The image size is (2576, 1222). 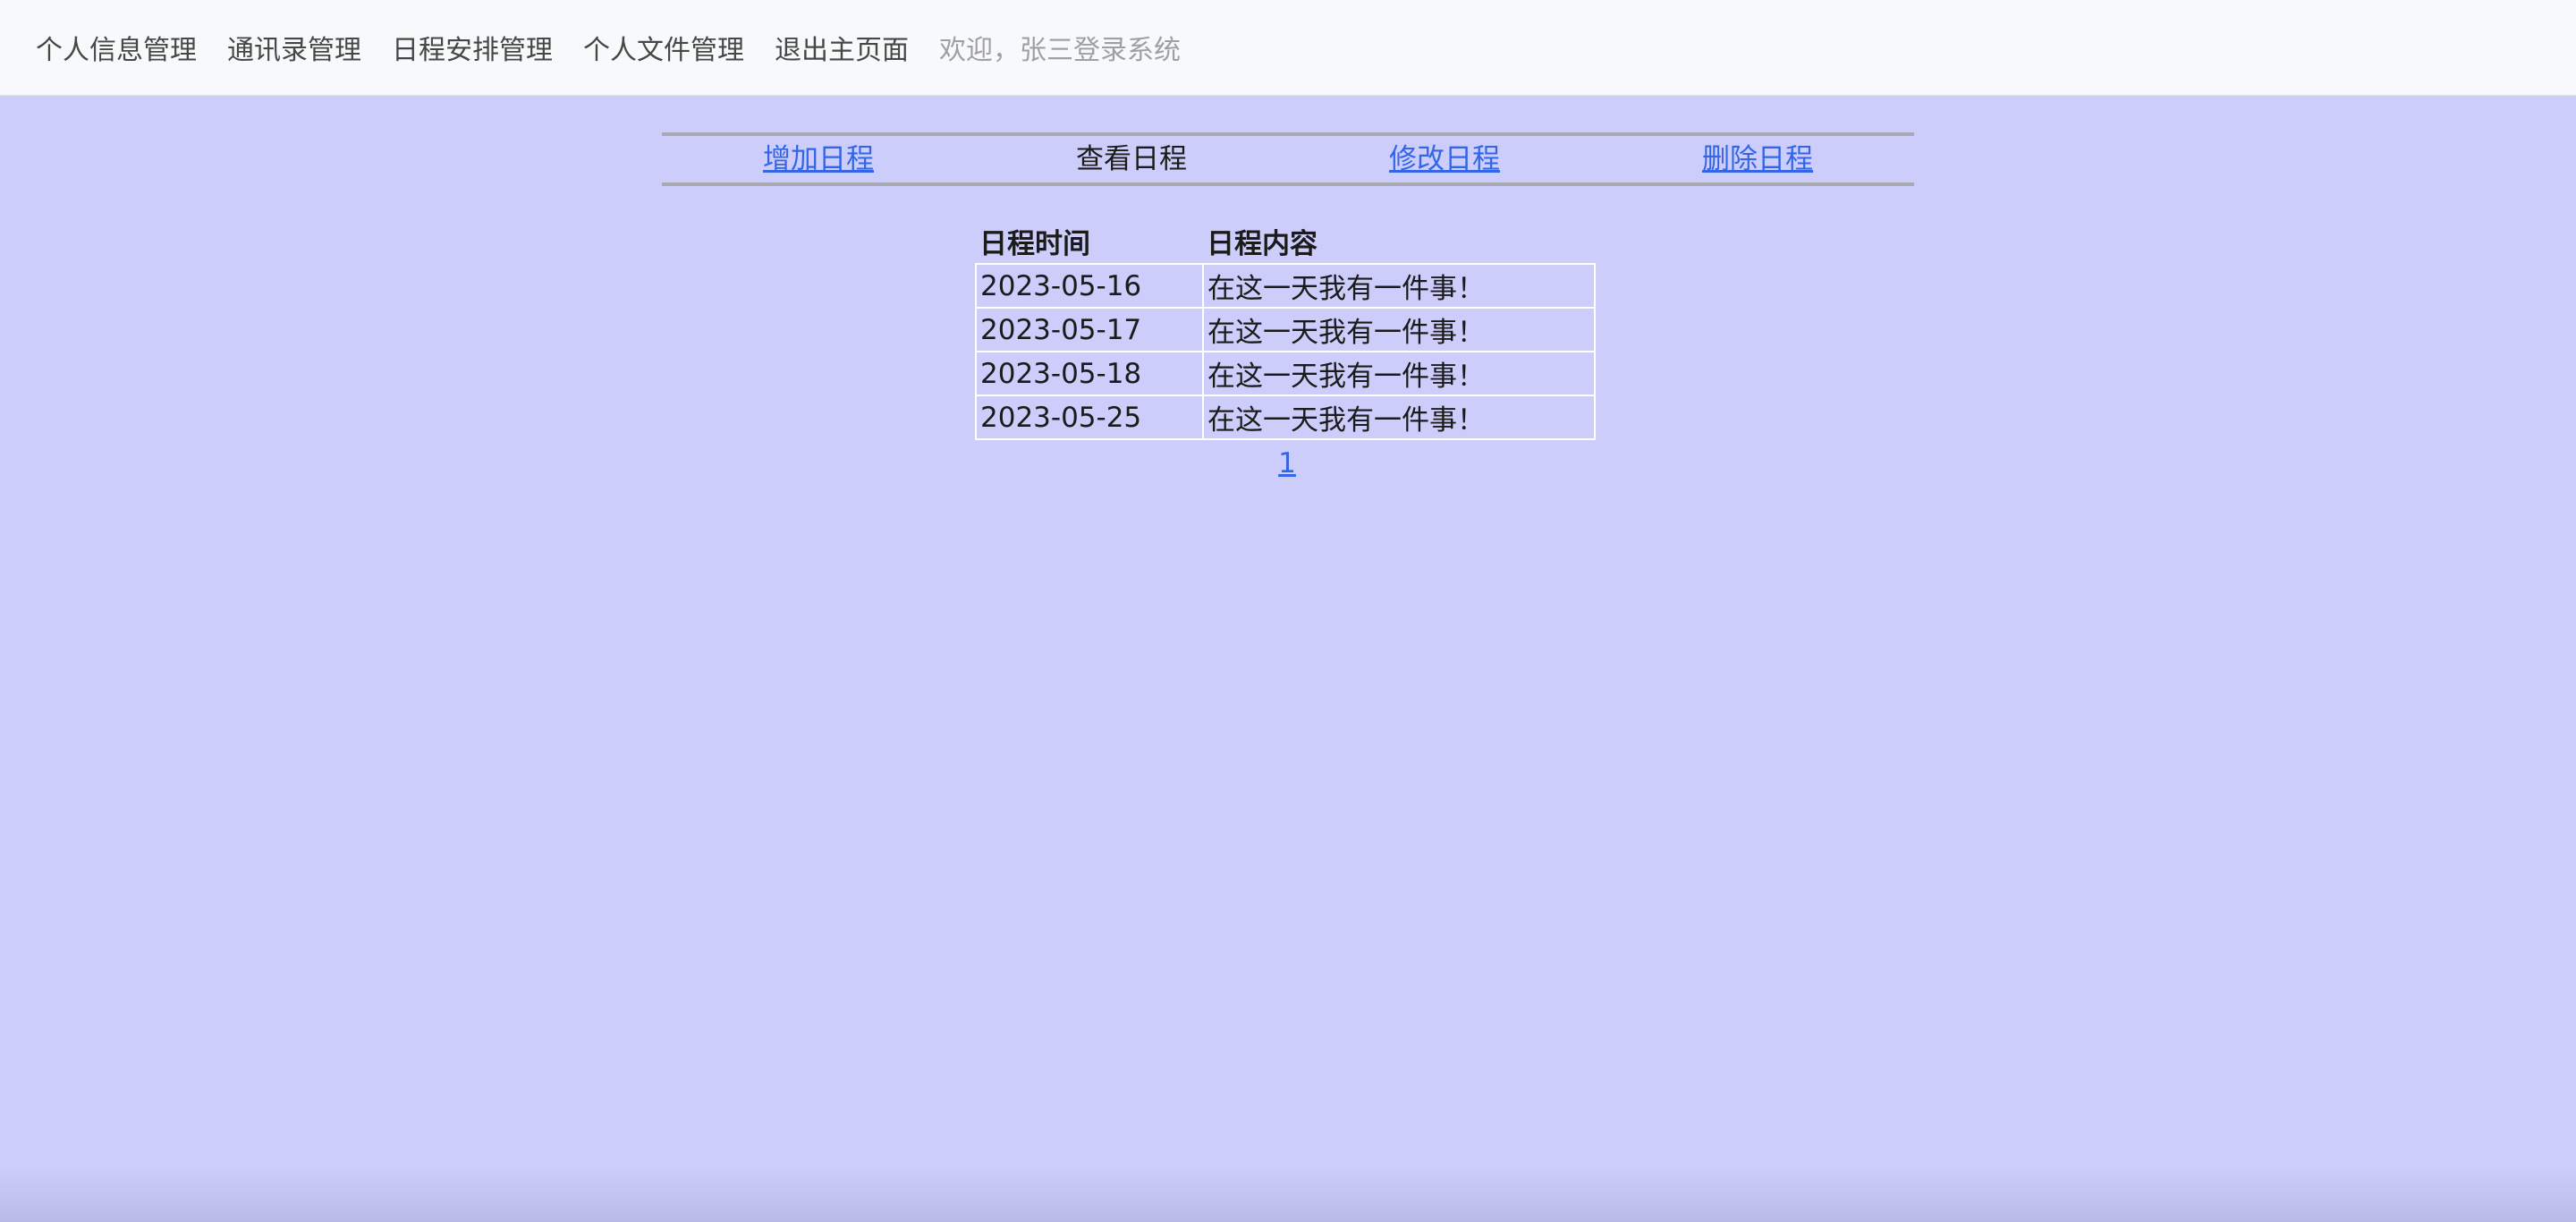 What do you see at coordinates (116, 47) in the screenshot?
I see `nav-personal-info: 个人信息管理` at bounding box center [116, 47].